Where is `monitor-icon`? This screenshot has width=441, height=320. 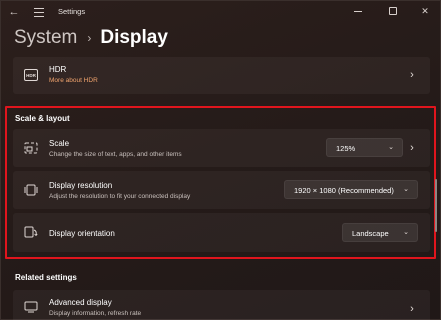 monitor-icon is located at coordinates (31, 307).